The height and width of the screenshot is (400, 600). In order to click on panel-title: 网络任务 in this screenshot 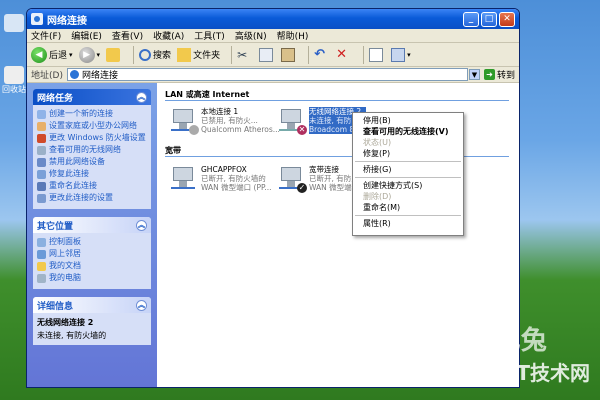, I will do `click(55, 98)`.